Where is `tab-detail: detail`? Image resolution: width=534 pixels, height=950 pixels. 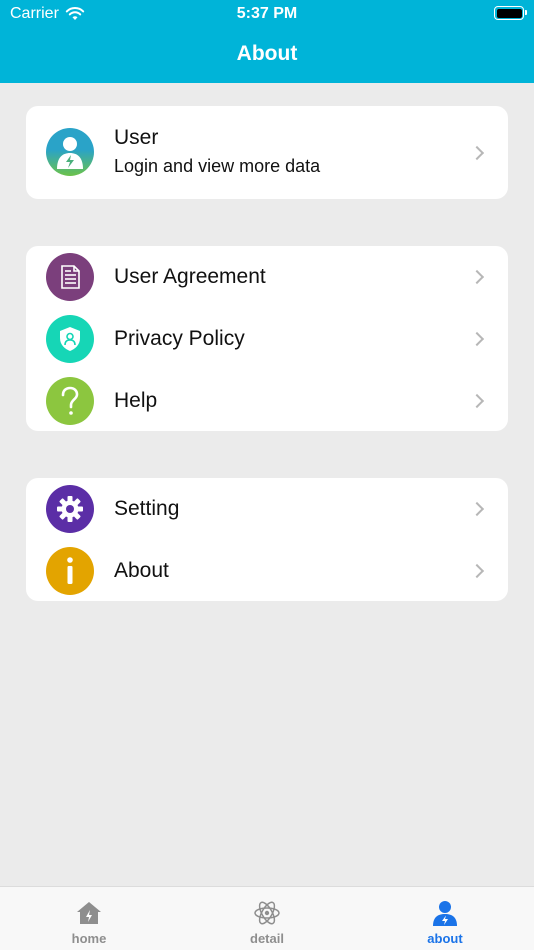 tab-detail: detail is located at coordinates (267, 918).